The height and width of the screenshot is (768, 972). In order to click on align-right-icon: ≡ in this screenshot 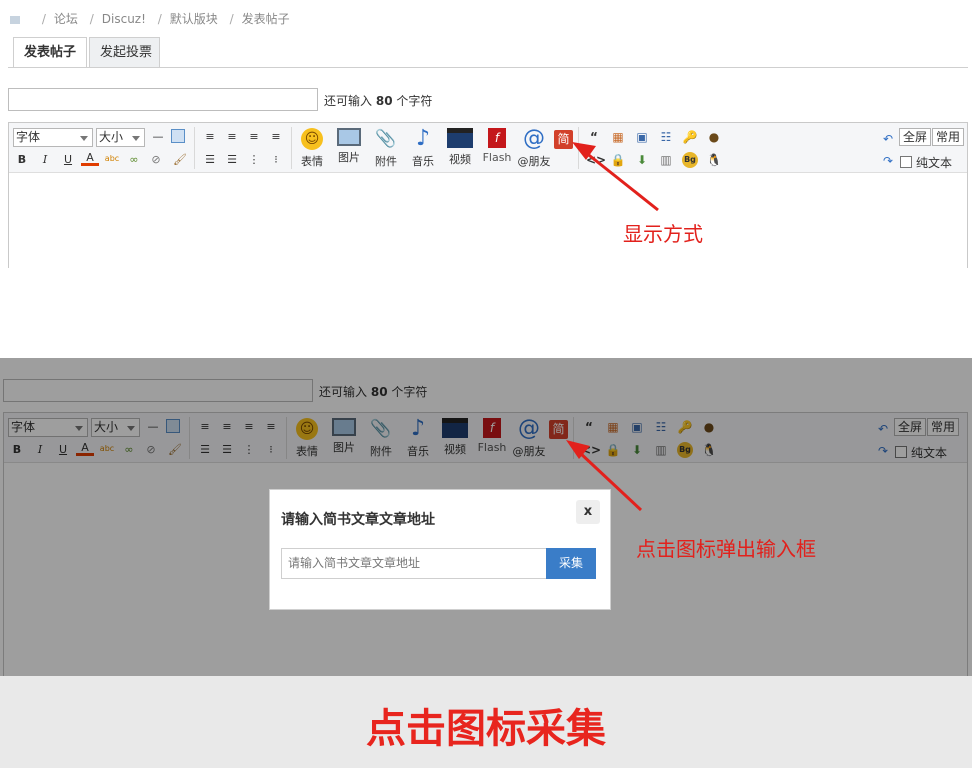, I will do `click(254, 137)`.